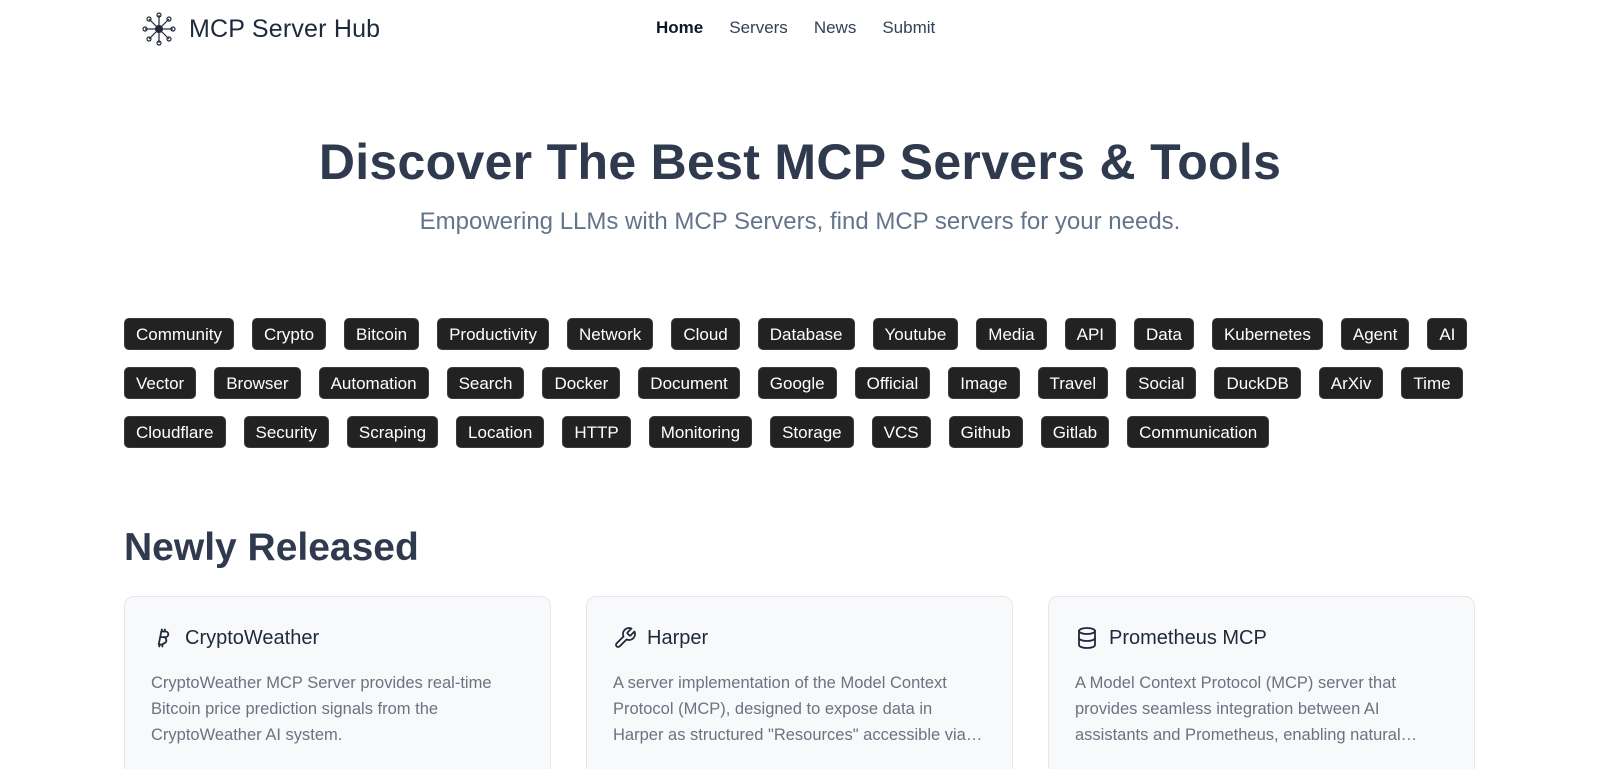  I want to click on tag-scraping: Scraping, so click(392, 432).